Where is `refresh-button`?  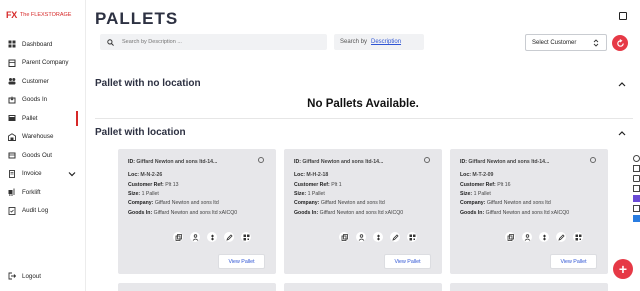
refresh-button is located at coordinates (620, 43).